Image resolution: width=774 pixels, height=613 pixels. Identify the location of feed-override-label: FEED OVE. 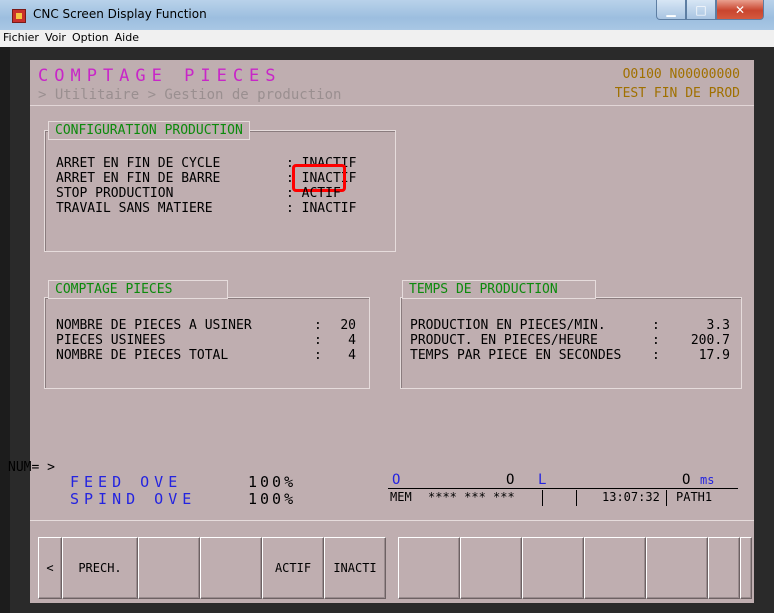
(126, 482).